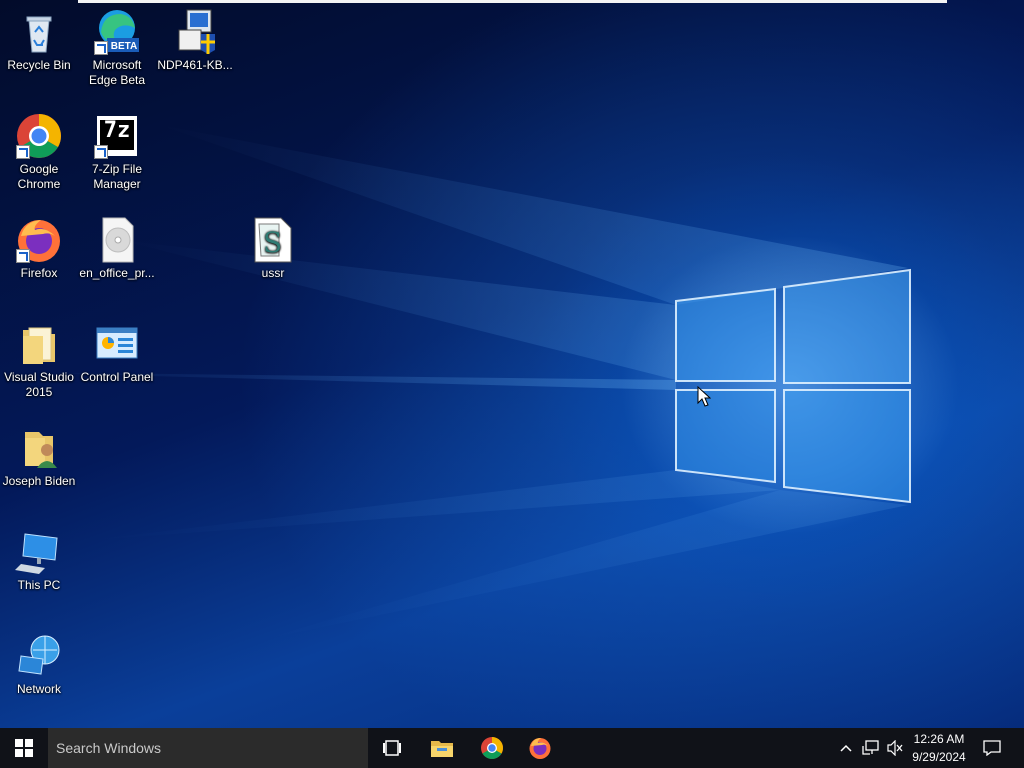 Image resolution: width=1024 pixels, height=768 pixels. I want to click on desktop-icon-network: Network, so click(39, 664).